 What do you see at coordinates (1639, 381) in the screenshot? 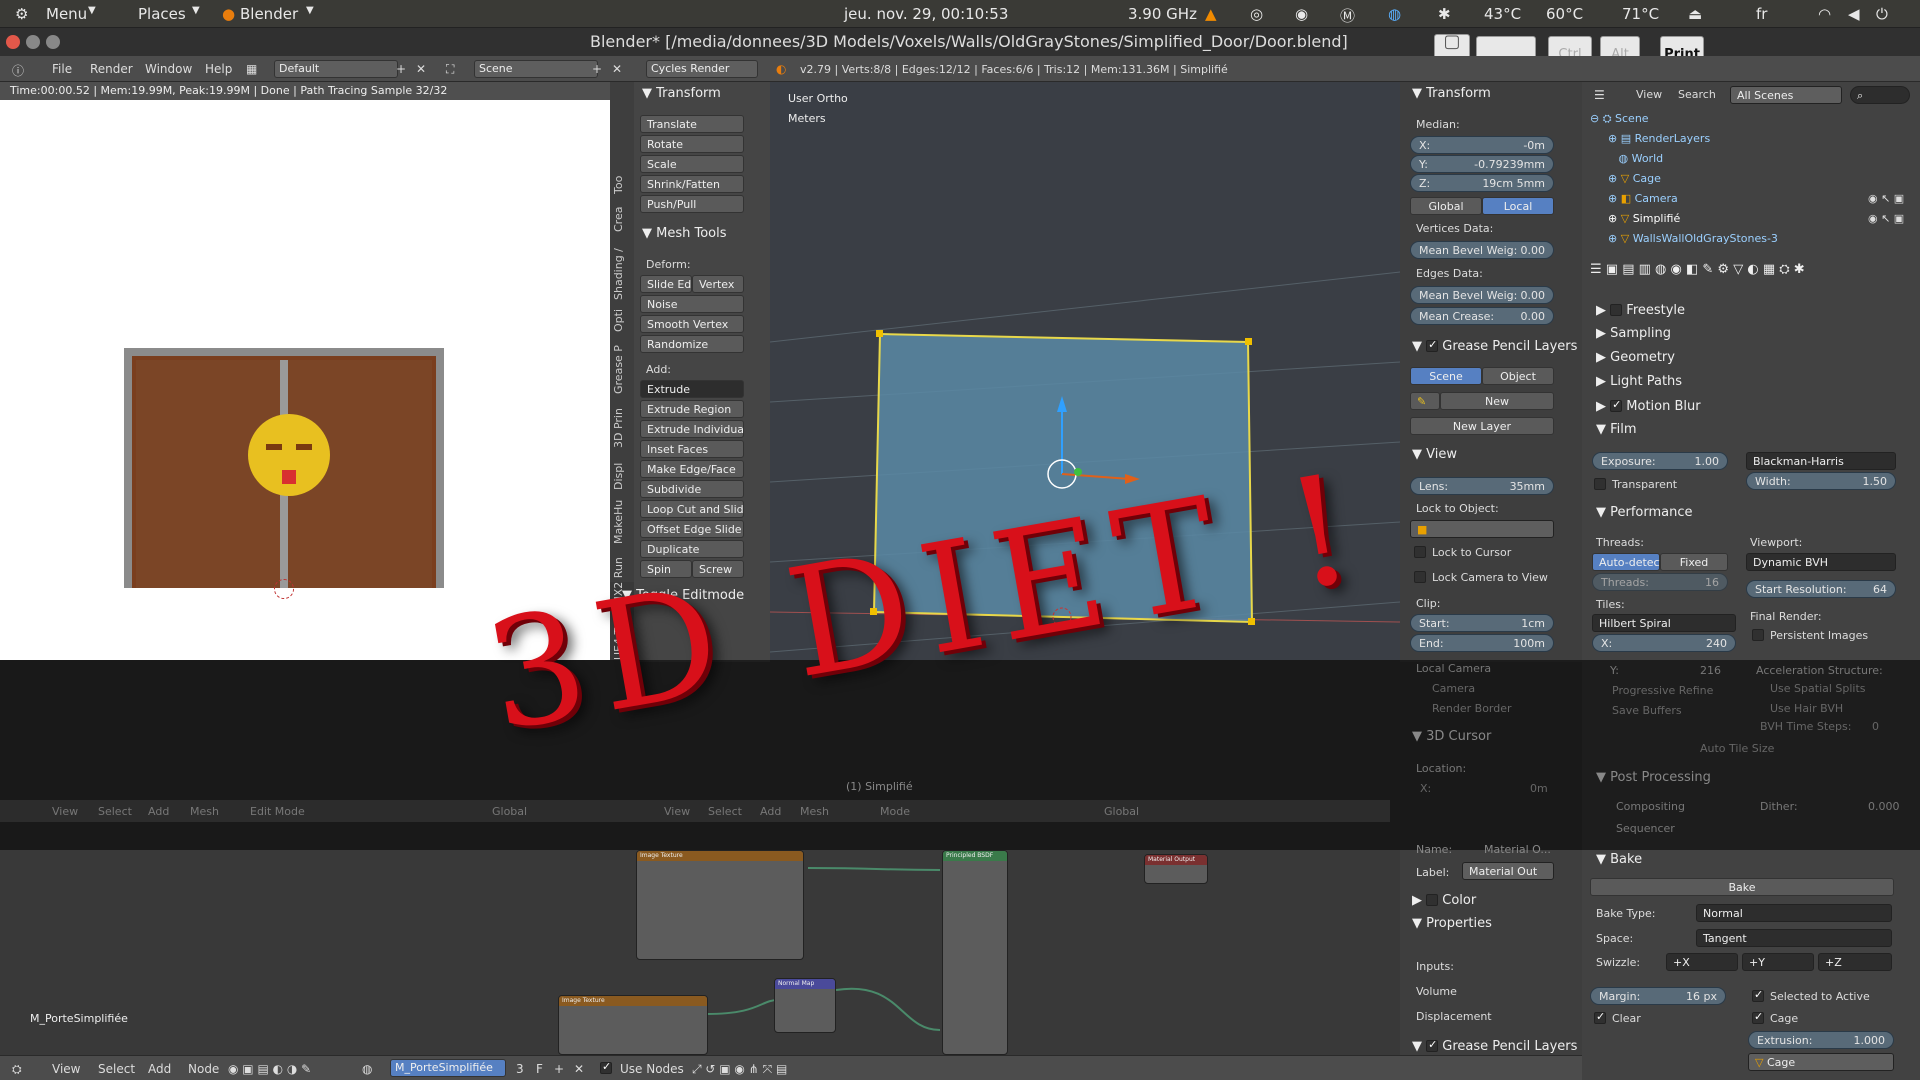
I see `light-paths-panel: ▶ Light Paths` at bounding box center [1639, 381].